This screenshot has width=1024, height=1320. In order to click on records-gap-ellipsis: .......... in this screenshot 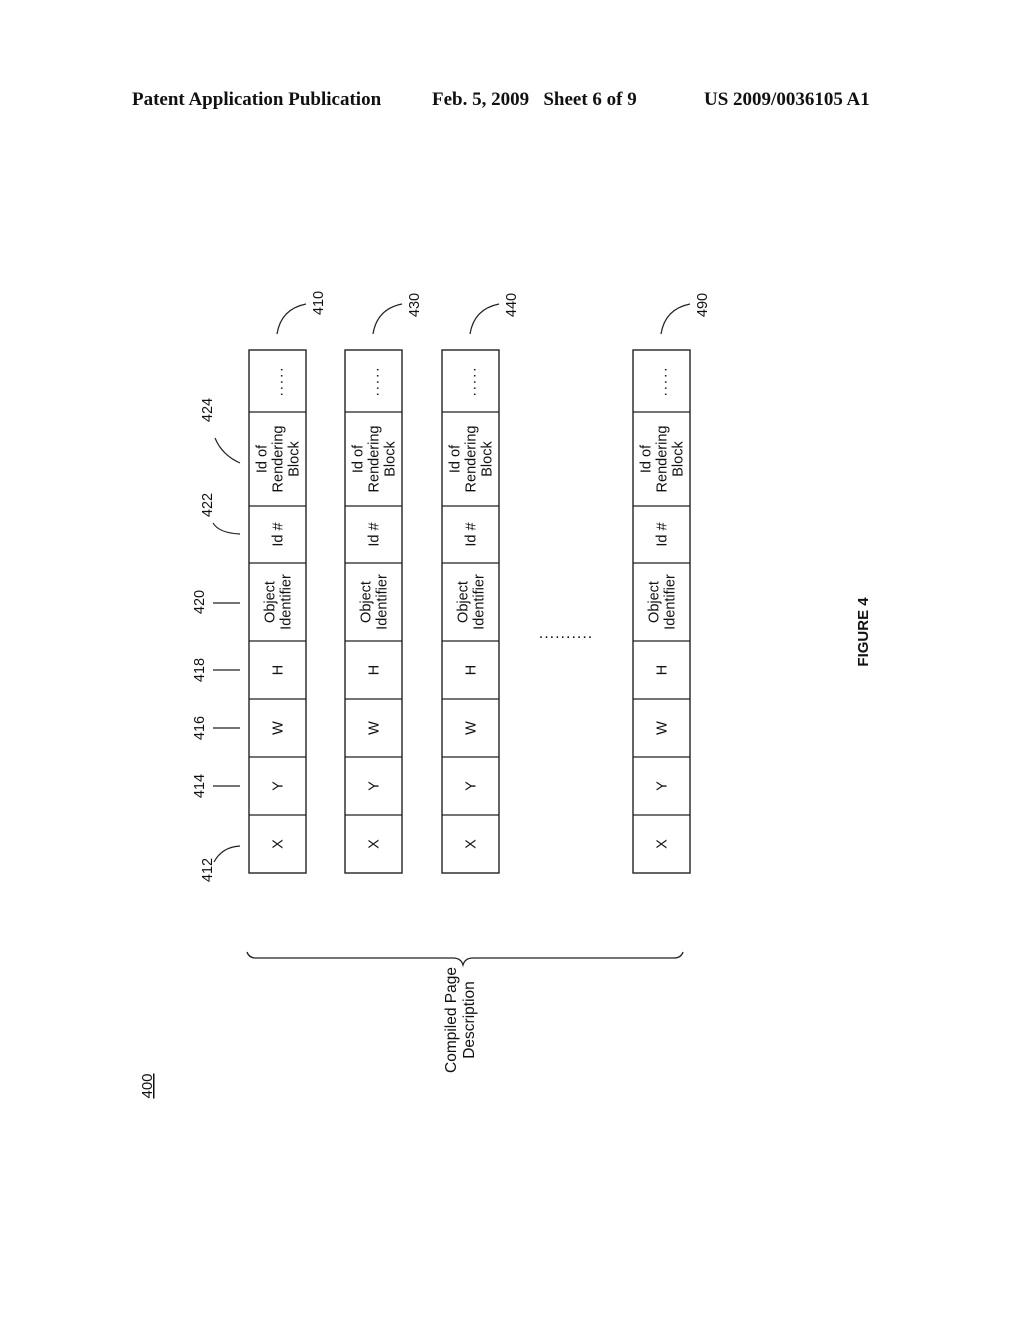, I will do `click(566, 633)`.